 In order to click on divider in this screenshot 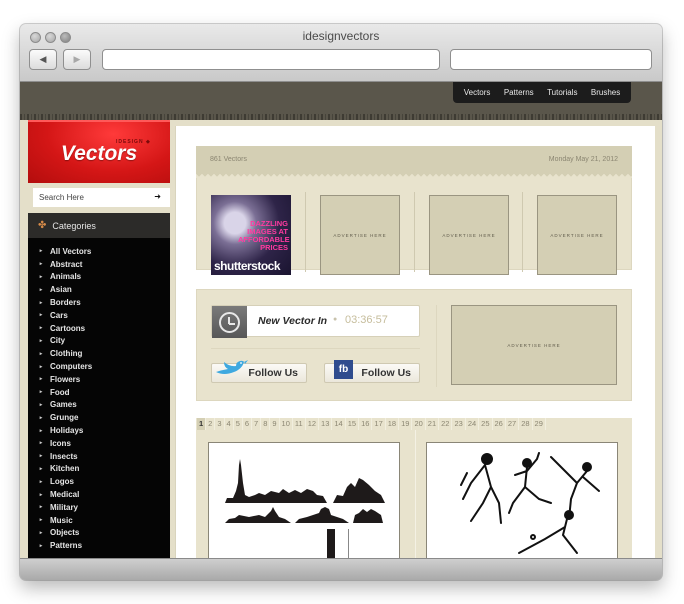, I will do `click(436, 346)`.